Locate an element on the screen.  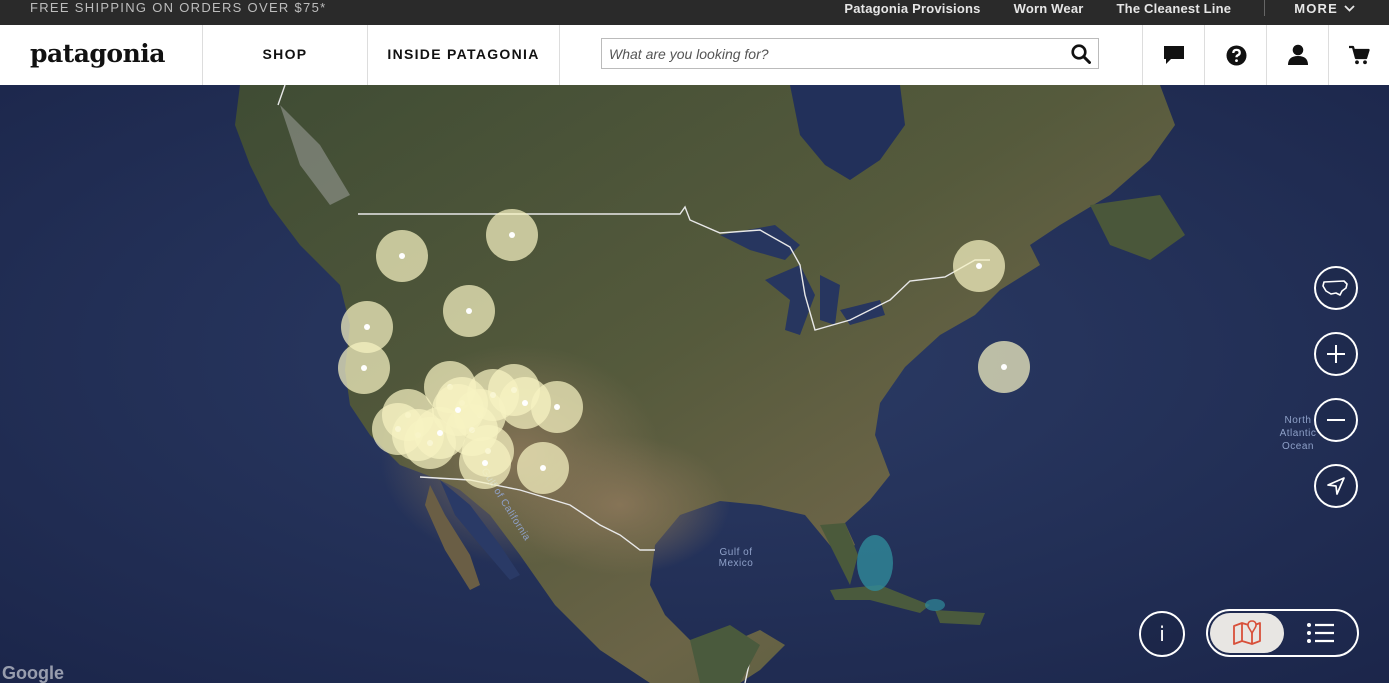
google-attribution: Google is located at coordinates (33, 673).